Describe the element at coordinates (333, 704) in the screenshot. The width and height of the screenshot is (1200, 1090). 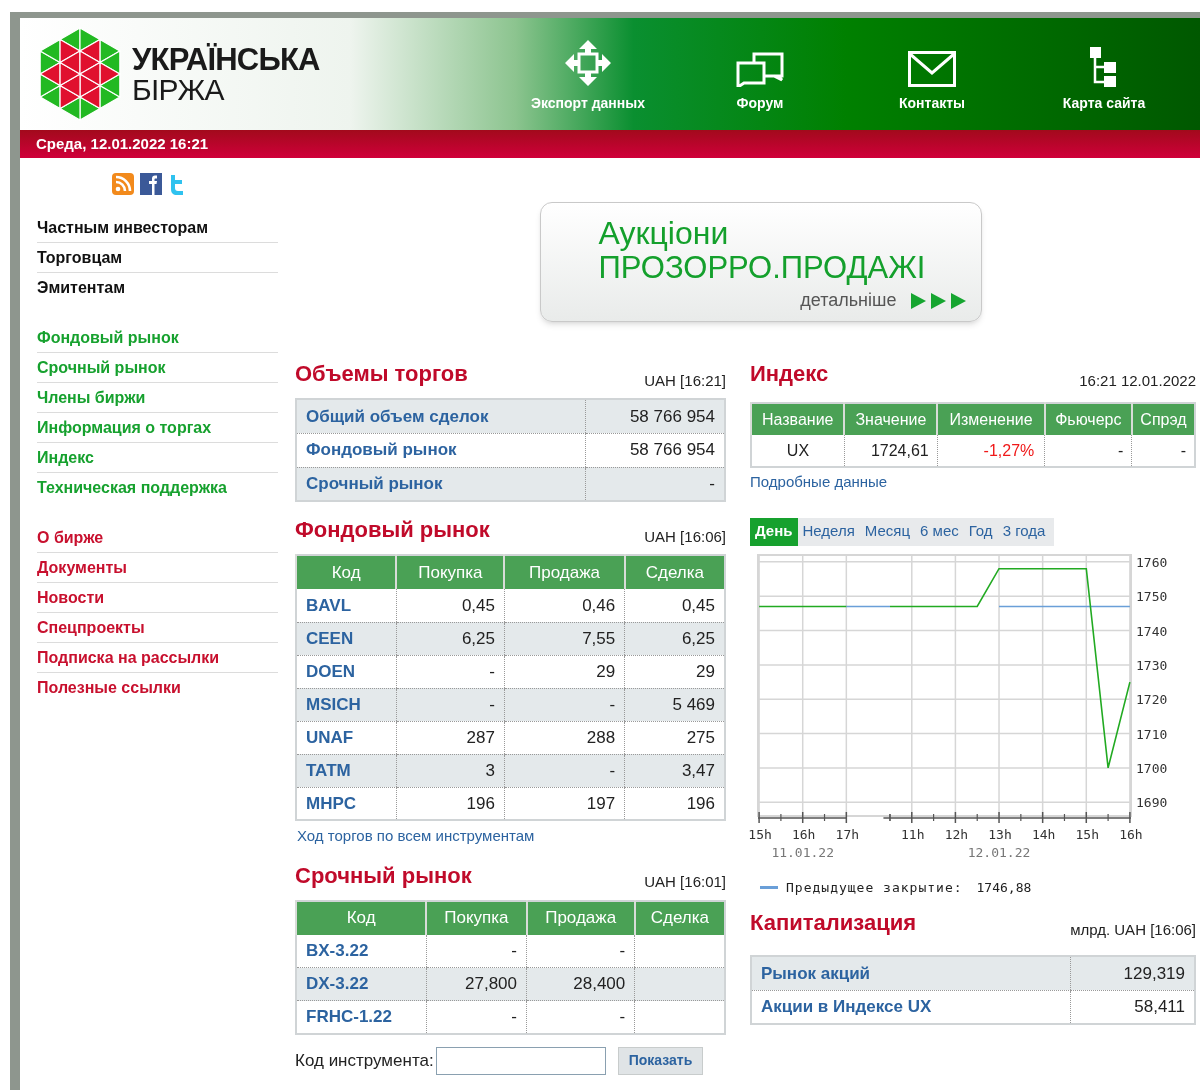
I see `instrument-link: MSICH` at that location.